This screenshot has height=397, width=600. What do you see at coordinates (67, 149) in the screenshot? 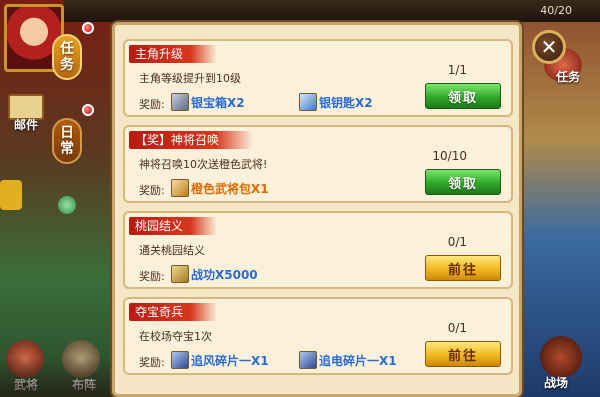
I see `tab-daily-label-bottom: 常` at bounding box center [67, 149].